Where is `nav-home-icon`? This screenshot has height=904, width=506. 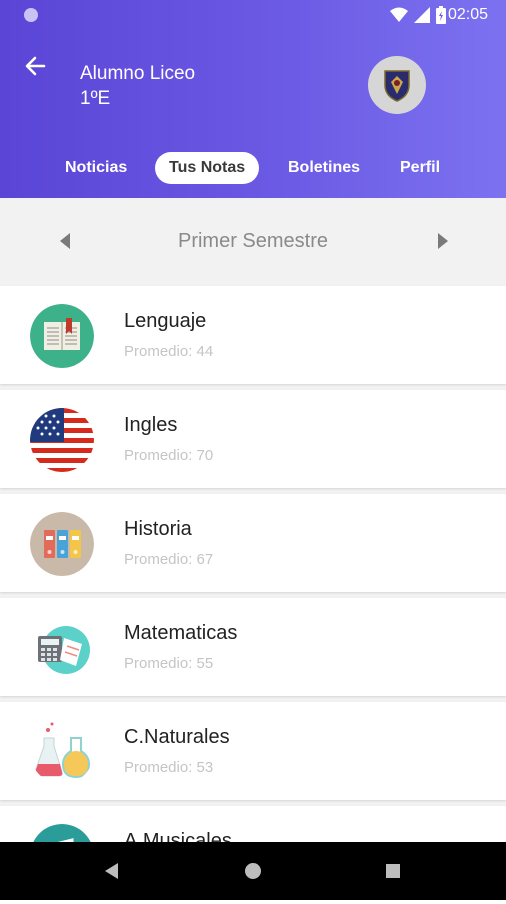 nav-home-icon is located at coordinates (253, 871).